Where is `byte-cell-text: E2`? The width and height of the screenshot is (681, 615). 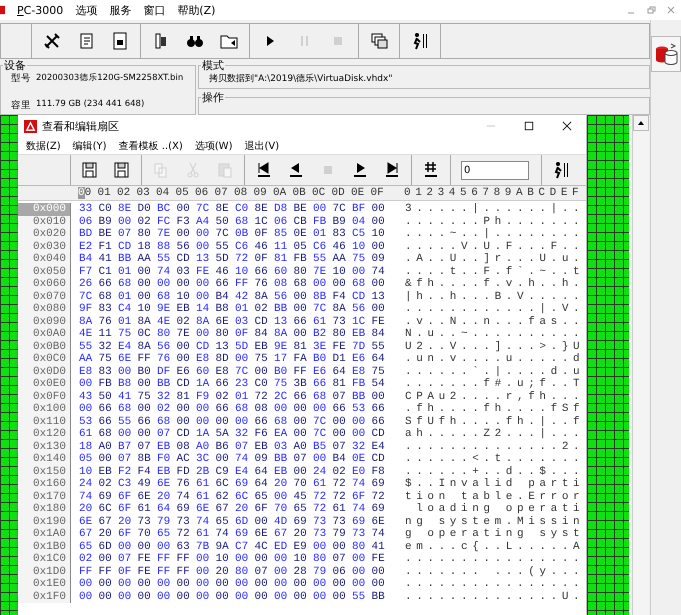 byte-cell-text: E2 is located at coordinates (86, 246).